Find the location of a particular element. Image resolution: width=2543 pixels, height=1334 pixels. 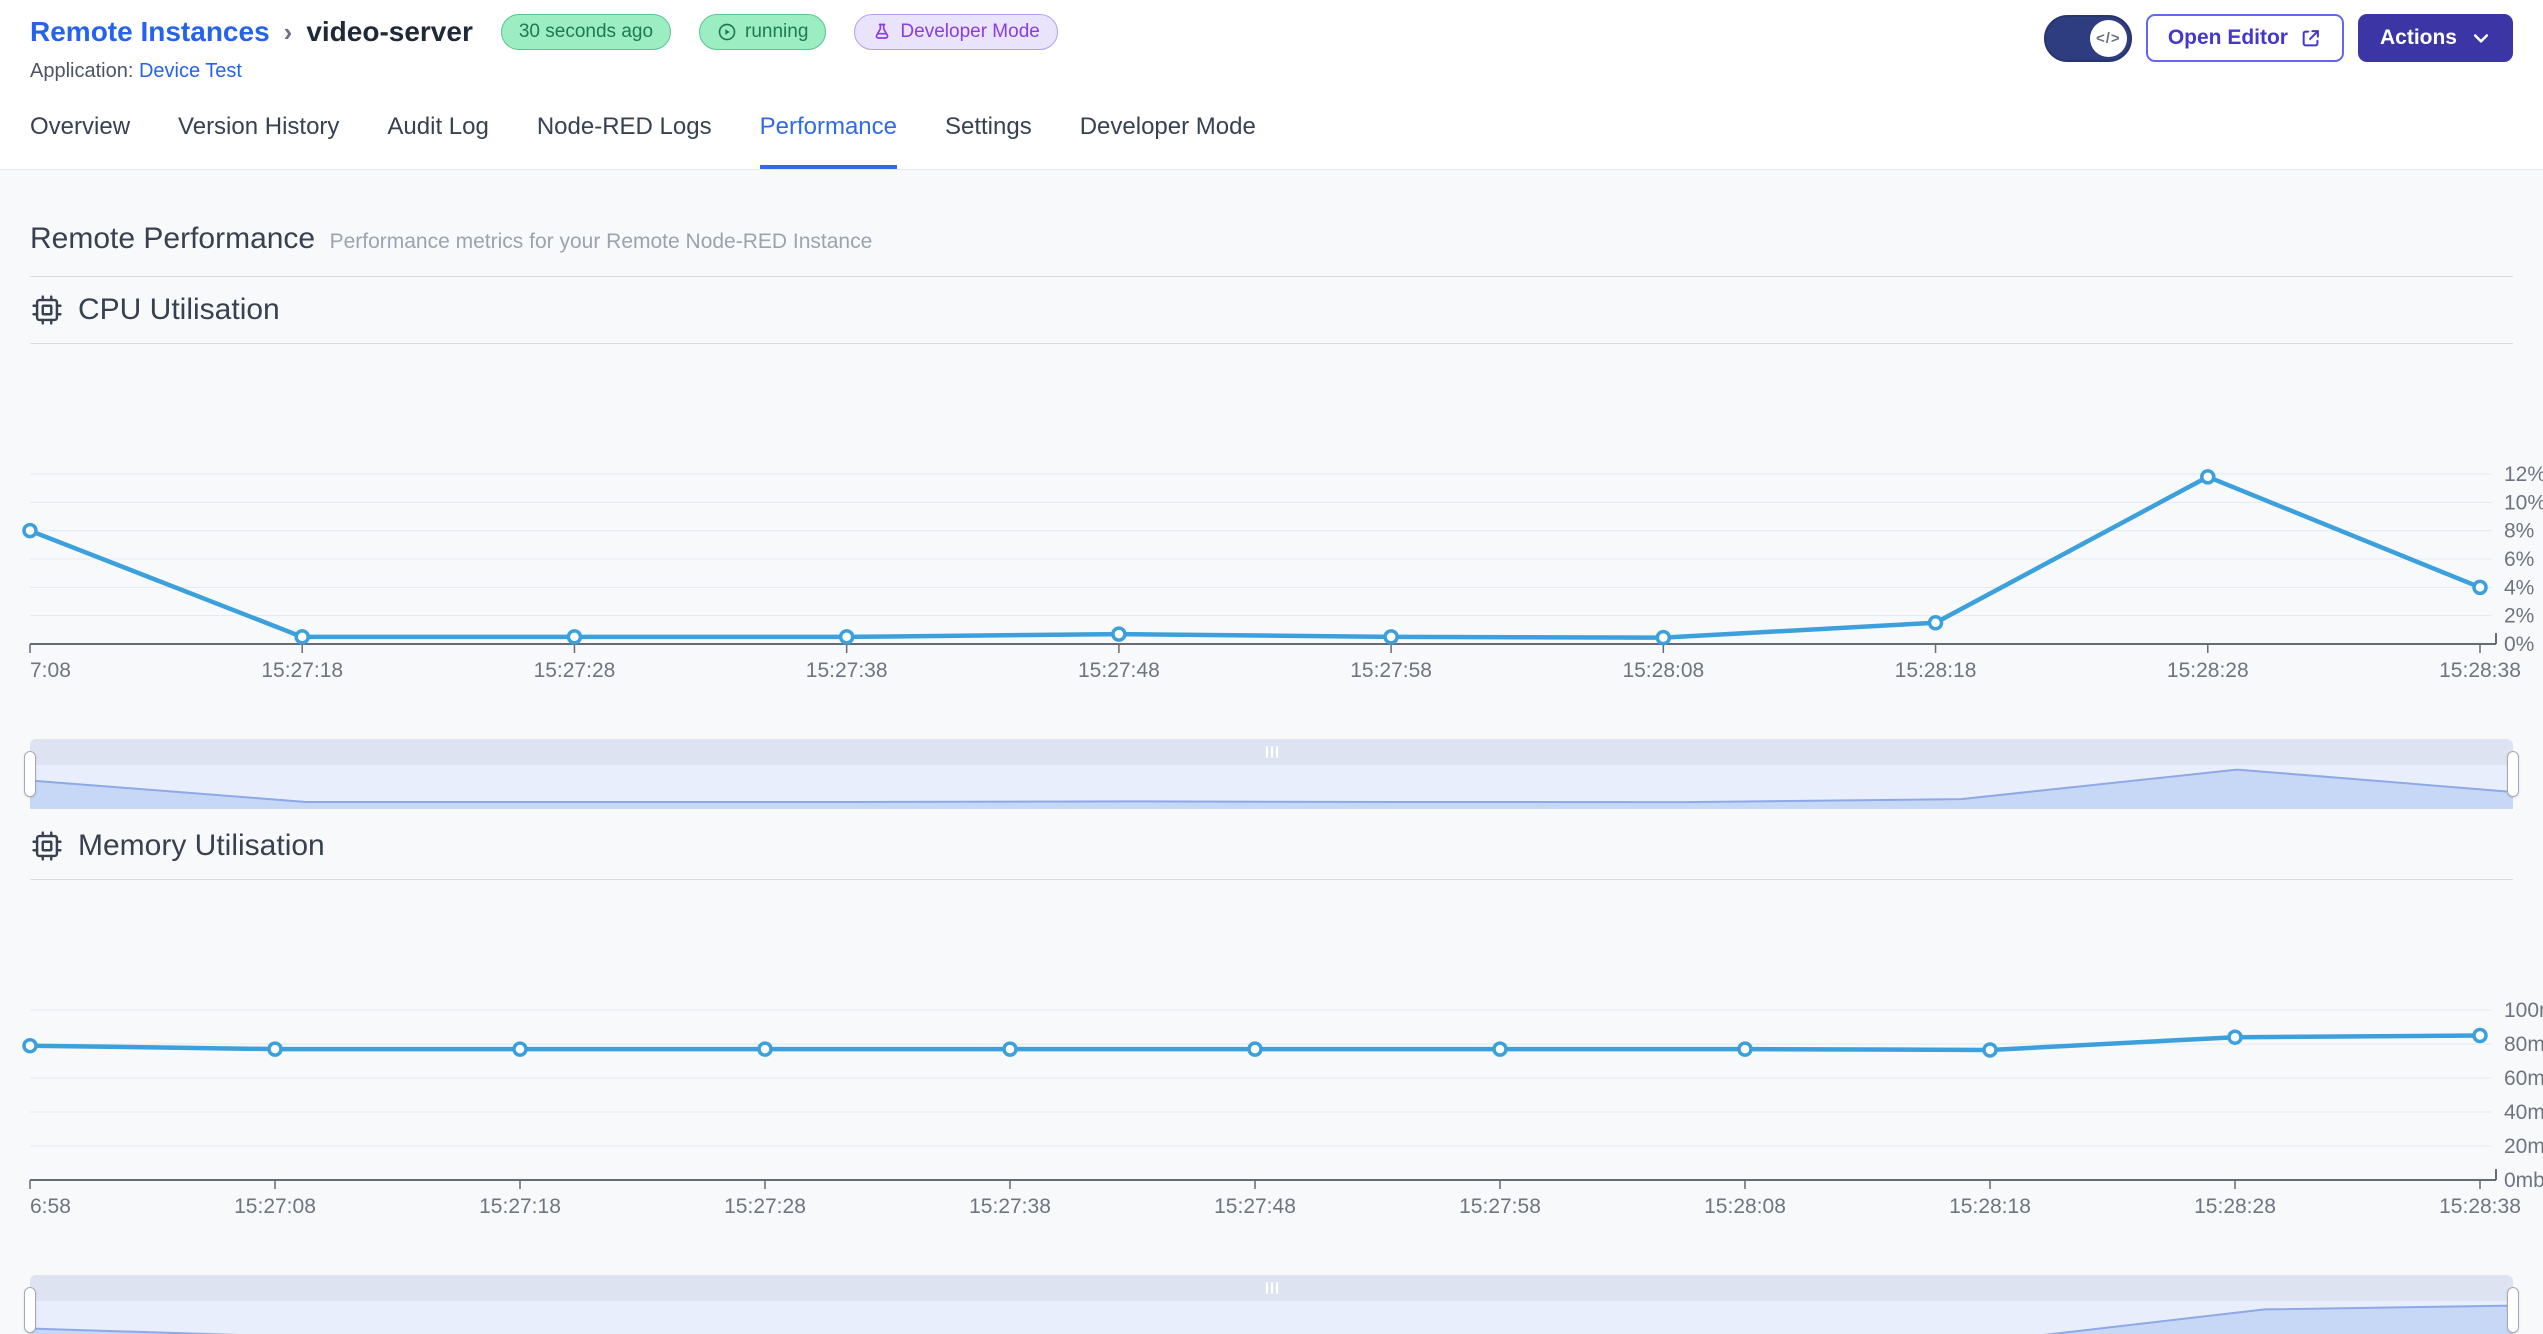

svg-text: 4% is located at coordinates (2519, 587).